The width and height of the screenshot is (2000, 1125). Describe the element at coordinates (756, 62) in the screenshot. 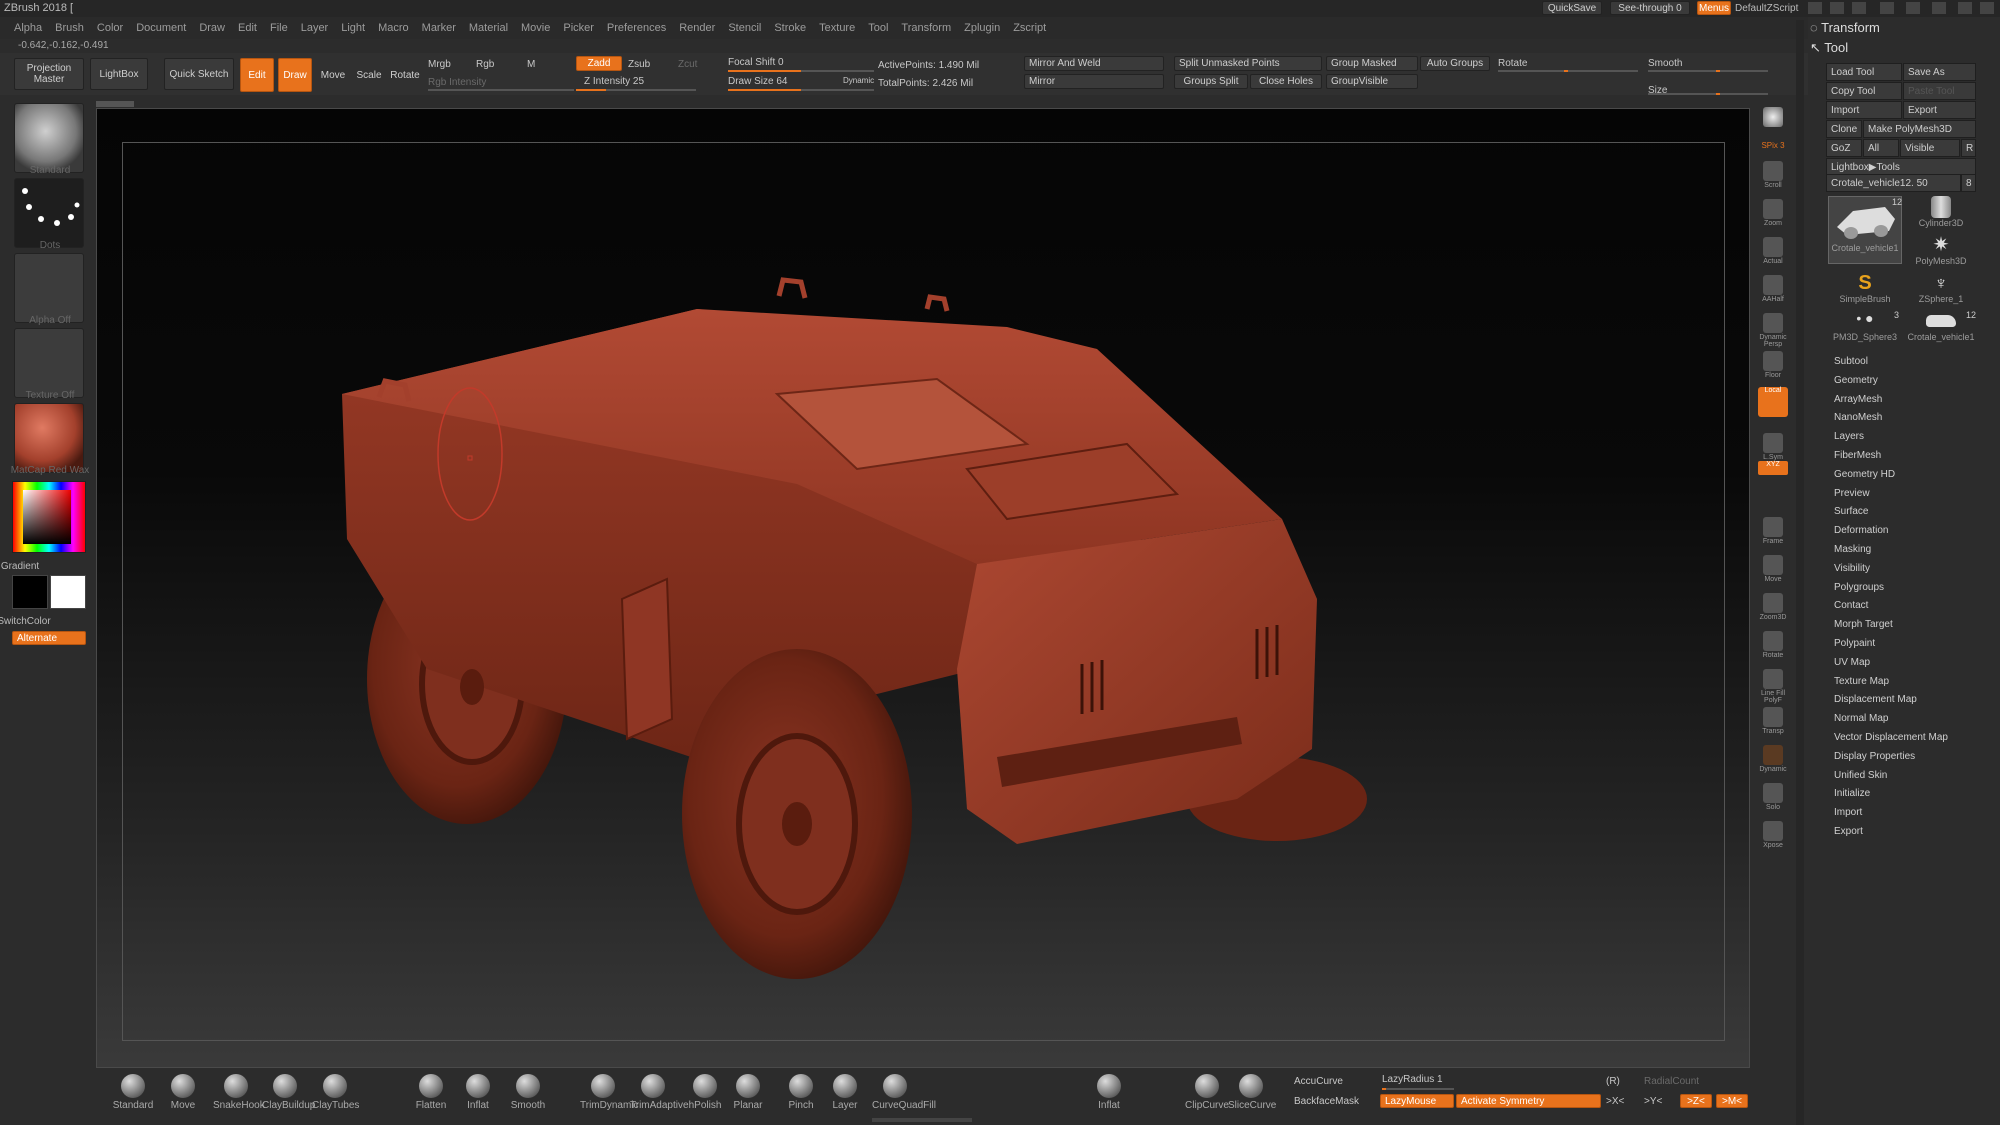

I see `focal-shift-slider: Focal Shift 0` at that location.